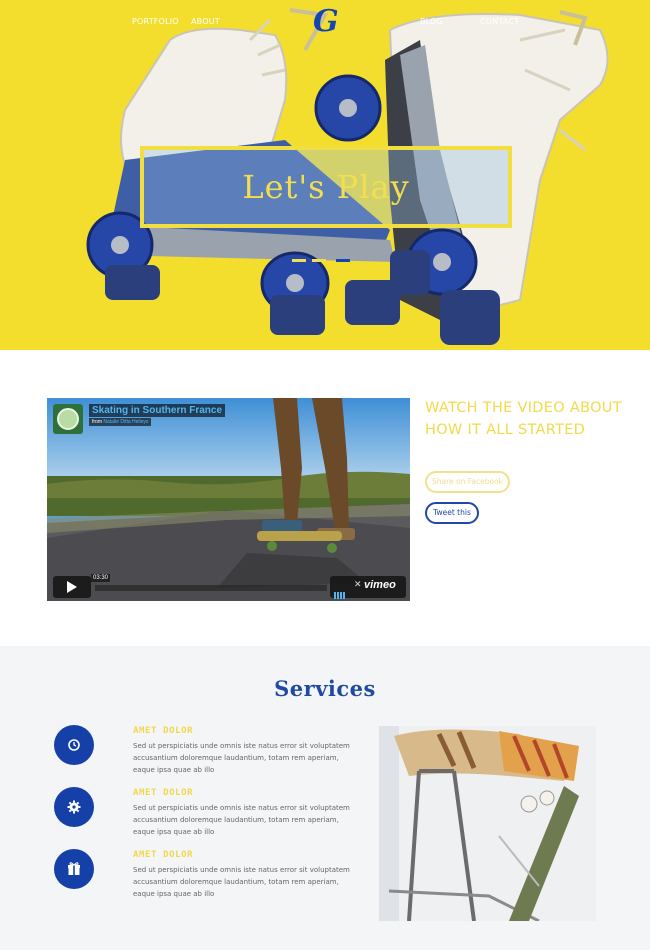 Image resolution: width=650 pixels, height=950 pixels. What do you see at coordinates (358, 585) in the screenshot?
I see `fullscreen-icon: ✕` at bounding box center [358, 585].